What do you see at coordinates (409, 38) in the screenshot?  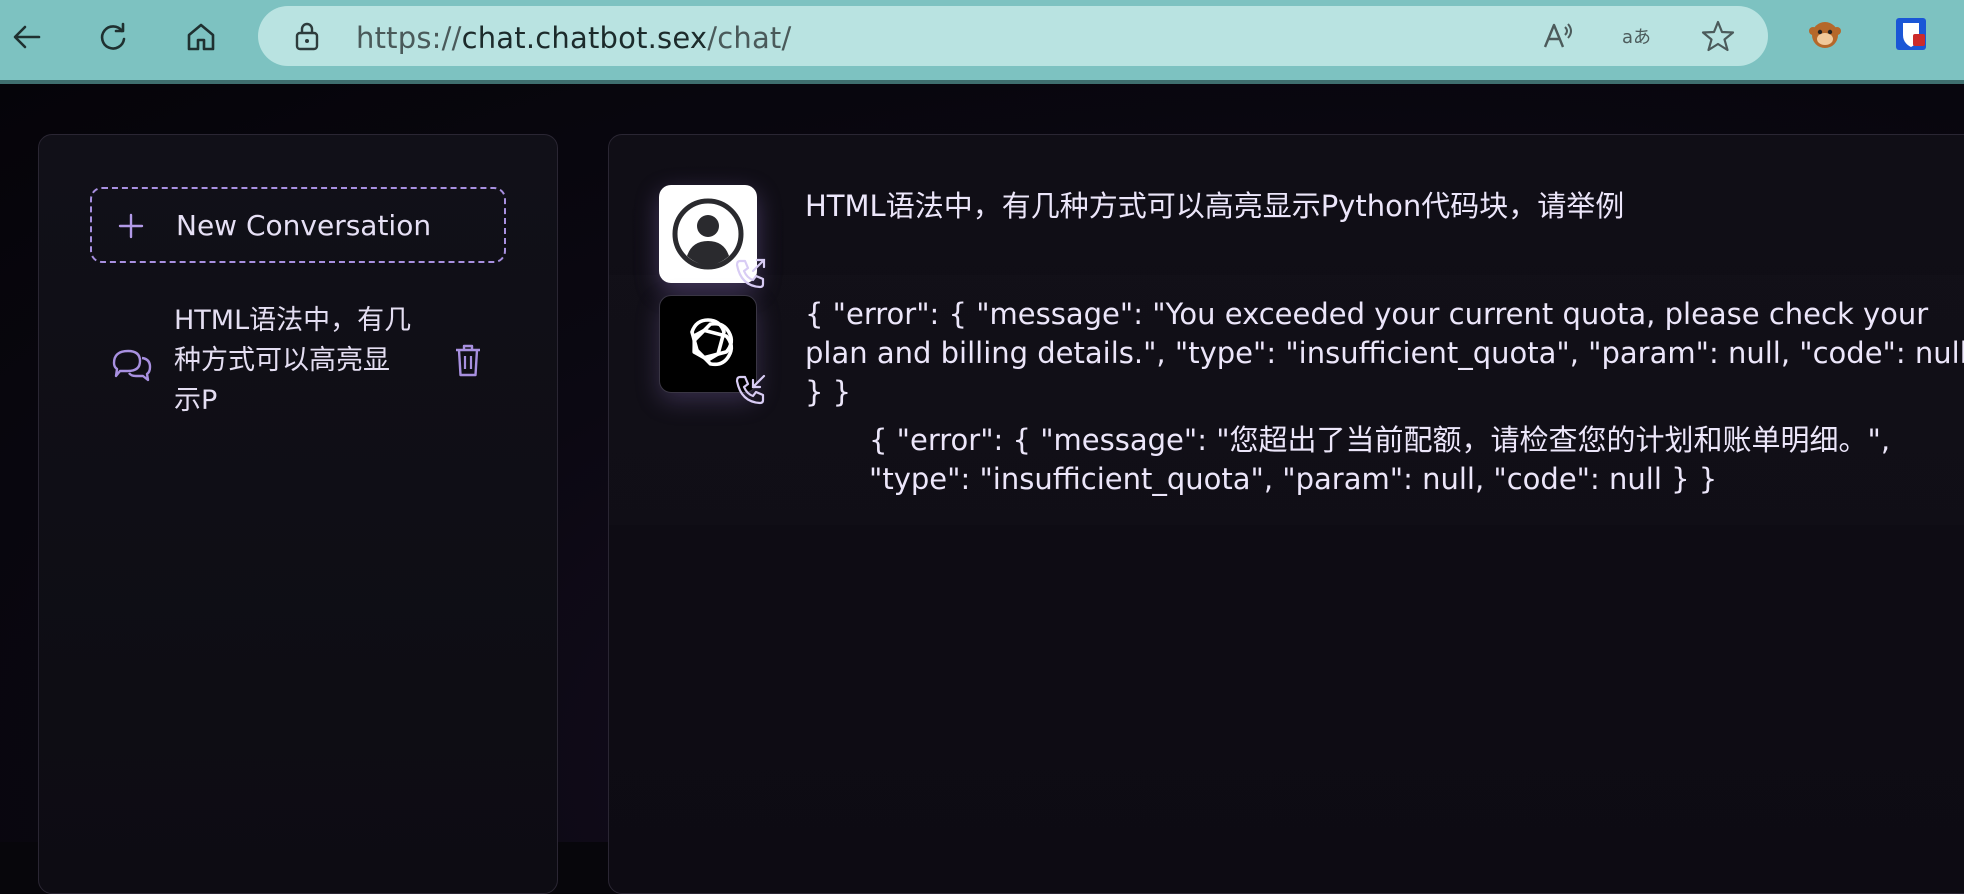 I see `url-scheme: https://` at bounding box center [409, 38].